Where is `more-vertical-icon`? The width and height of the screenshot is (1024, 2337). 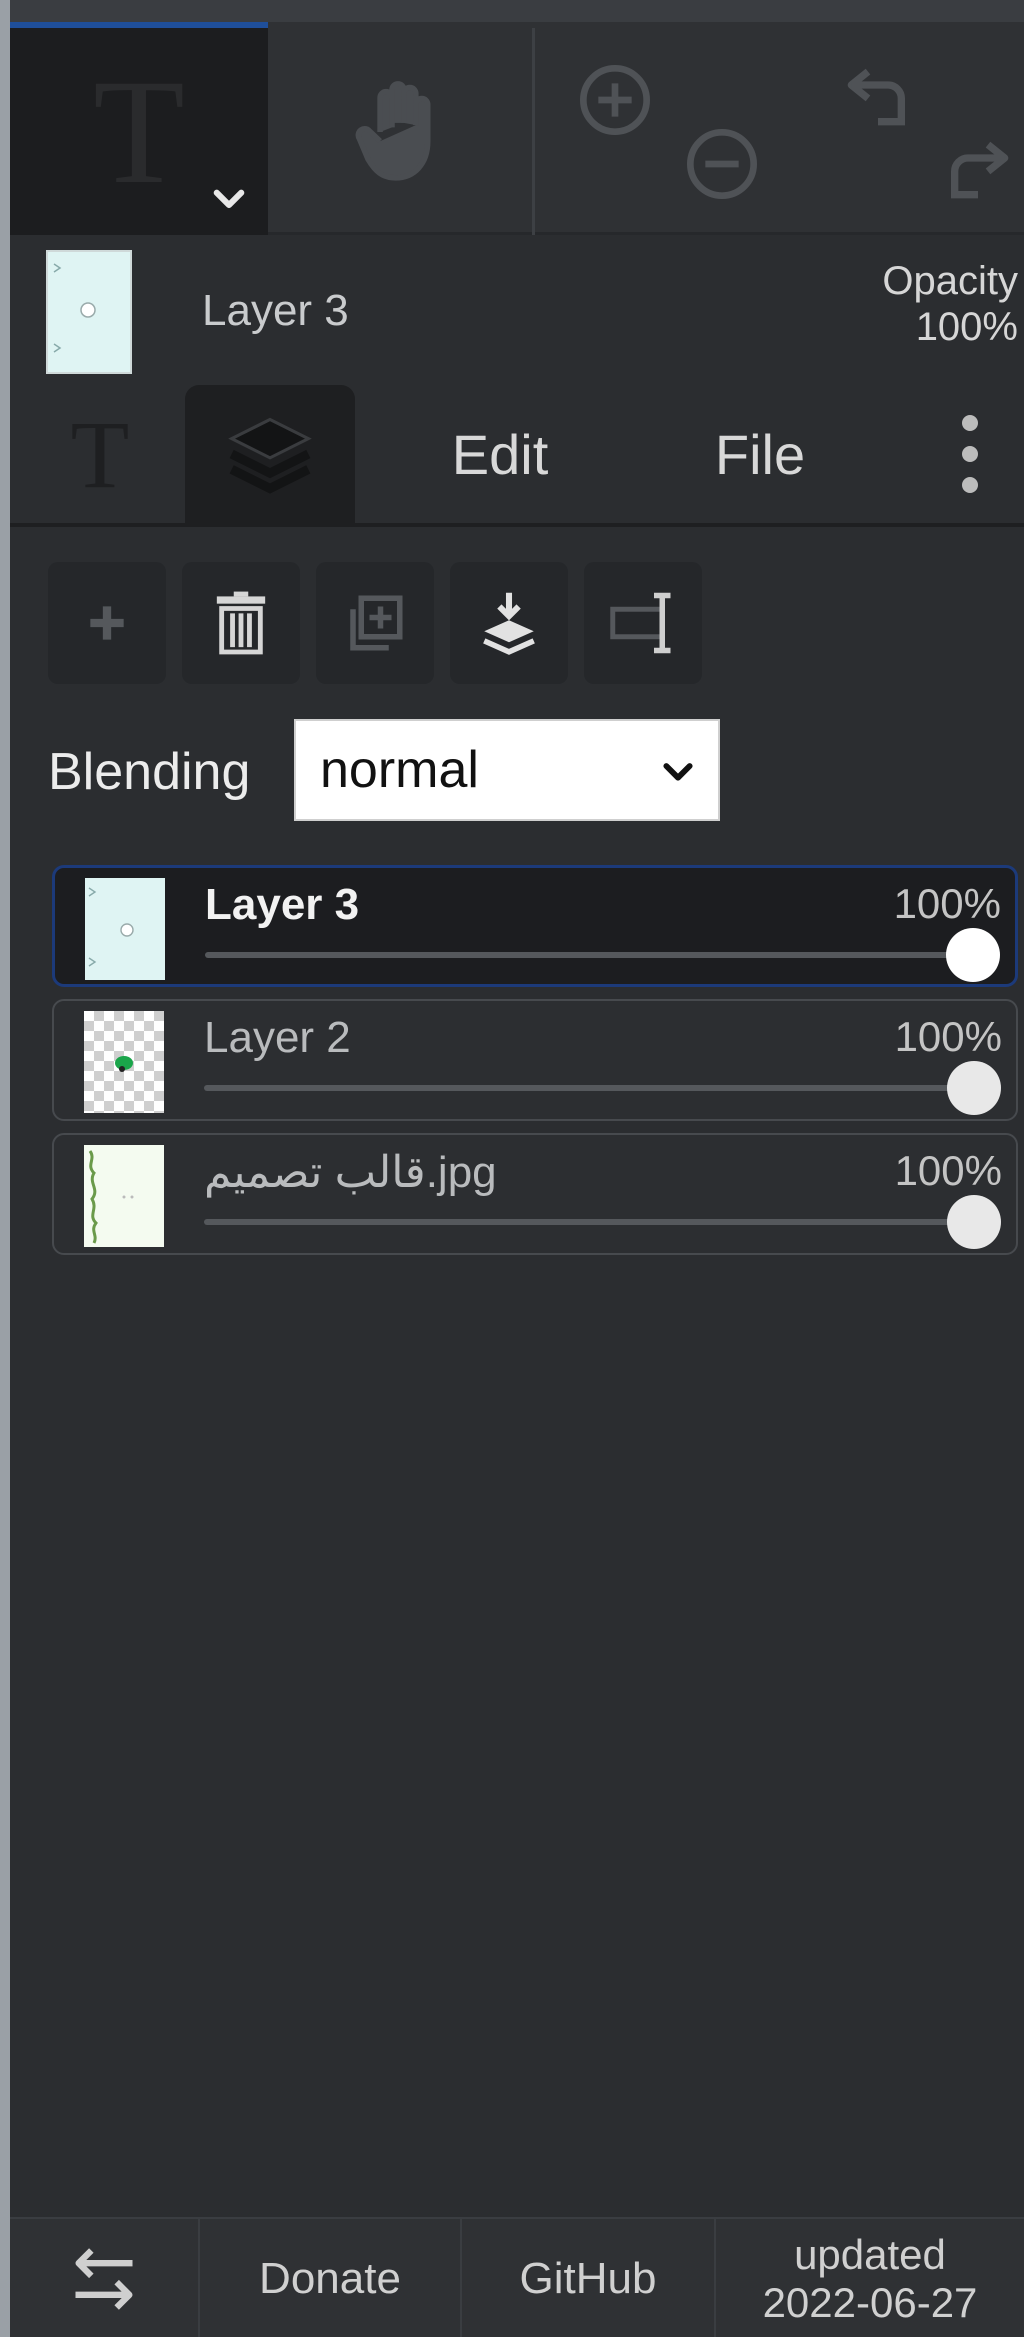 more-vertical-icon is located at coordinates (970, 454).